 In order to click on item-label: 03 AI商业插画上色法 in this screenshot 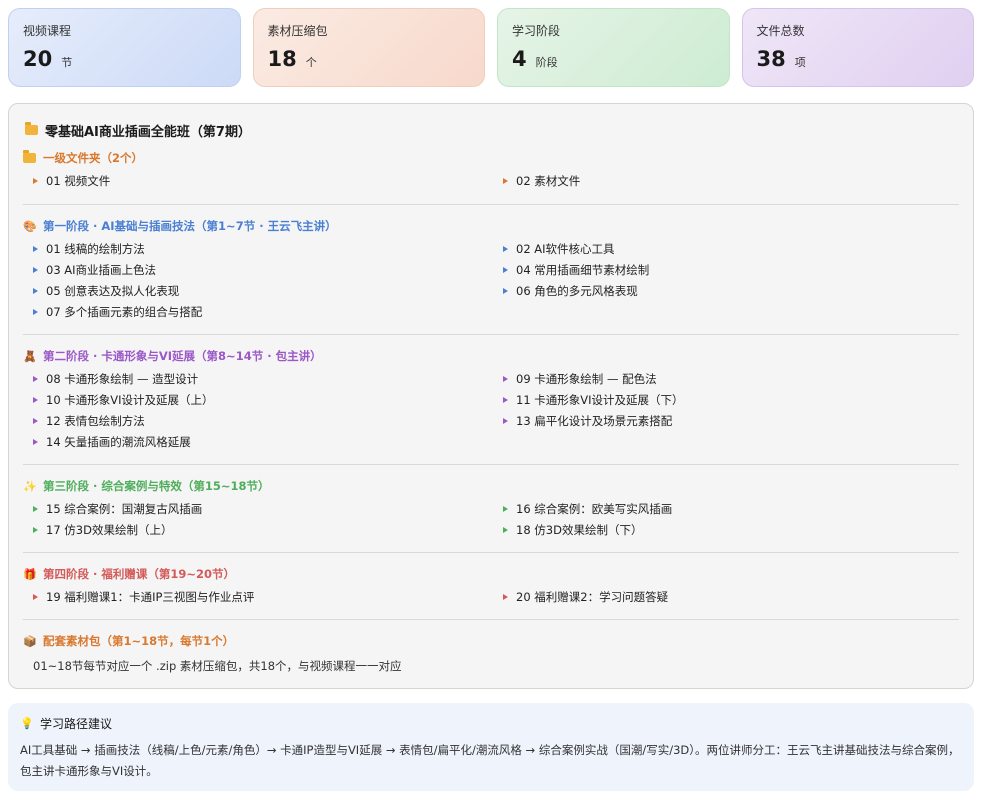, I will do `click(101, 270)`.